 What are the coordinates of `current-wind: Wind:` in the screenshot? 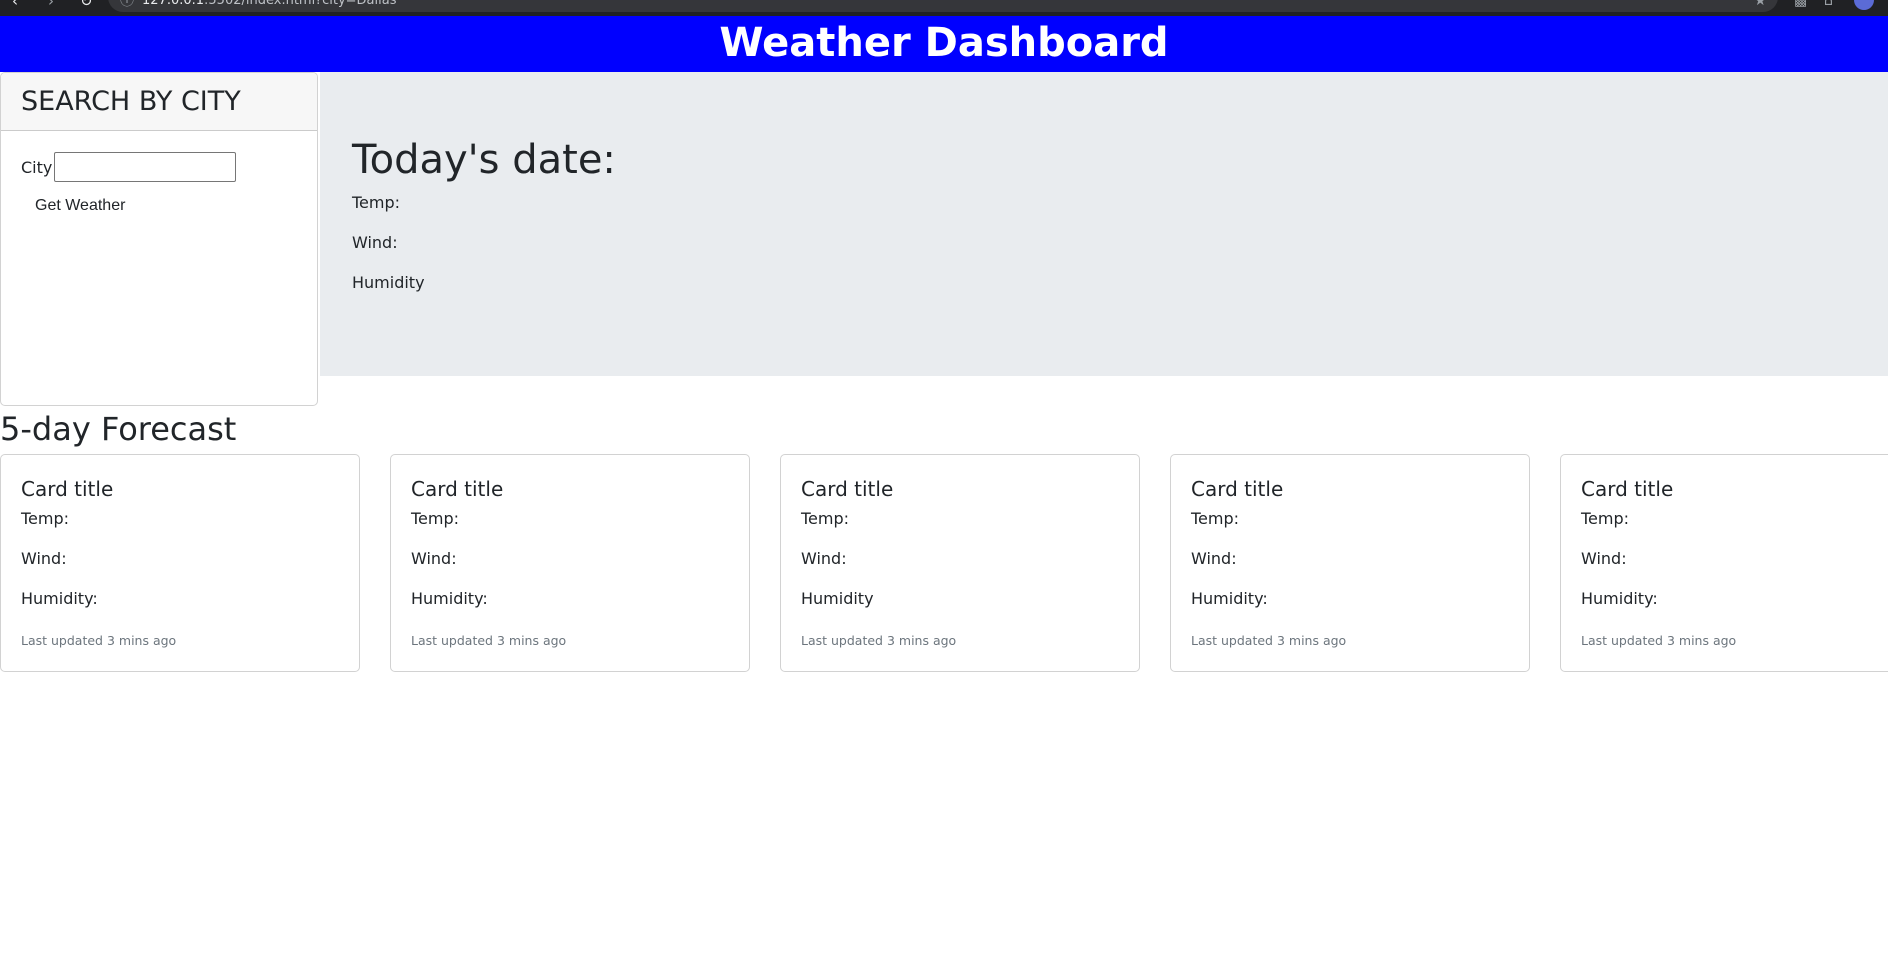 It's located at (375, 242).